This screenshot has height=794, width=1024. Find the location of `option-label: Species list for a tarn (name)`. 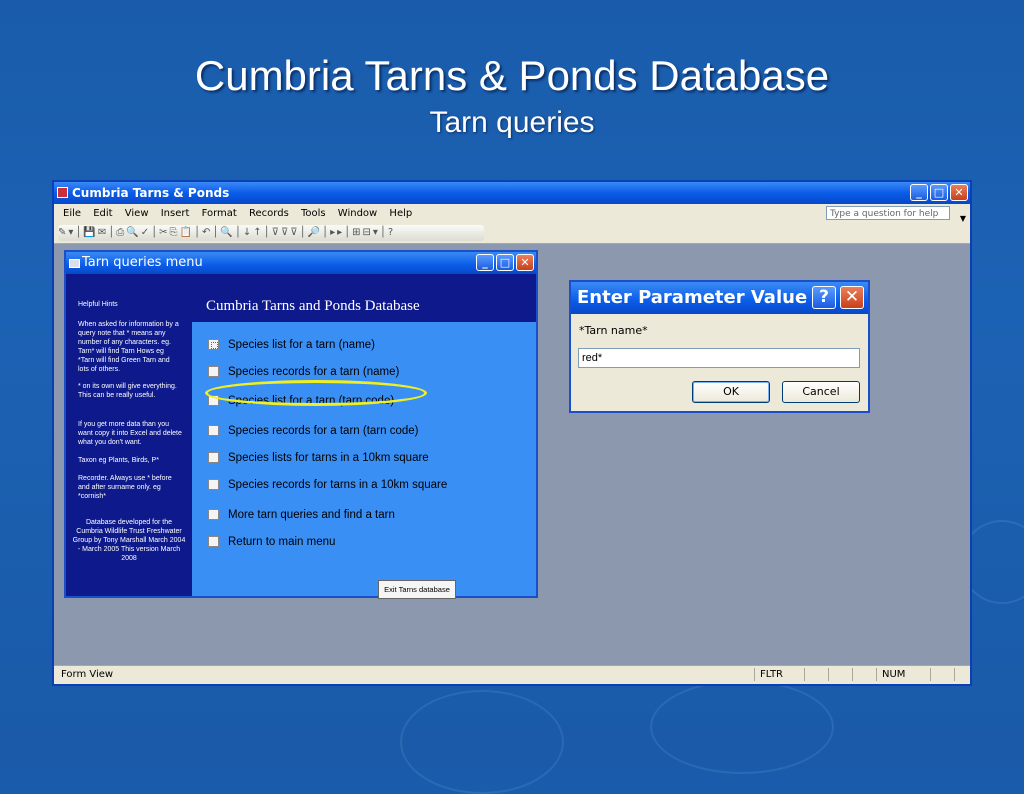

option-label: Species list for a tarn (name) is located at coordinates (302, 345).